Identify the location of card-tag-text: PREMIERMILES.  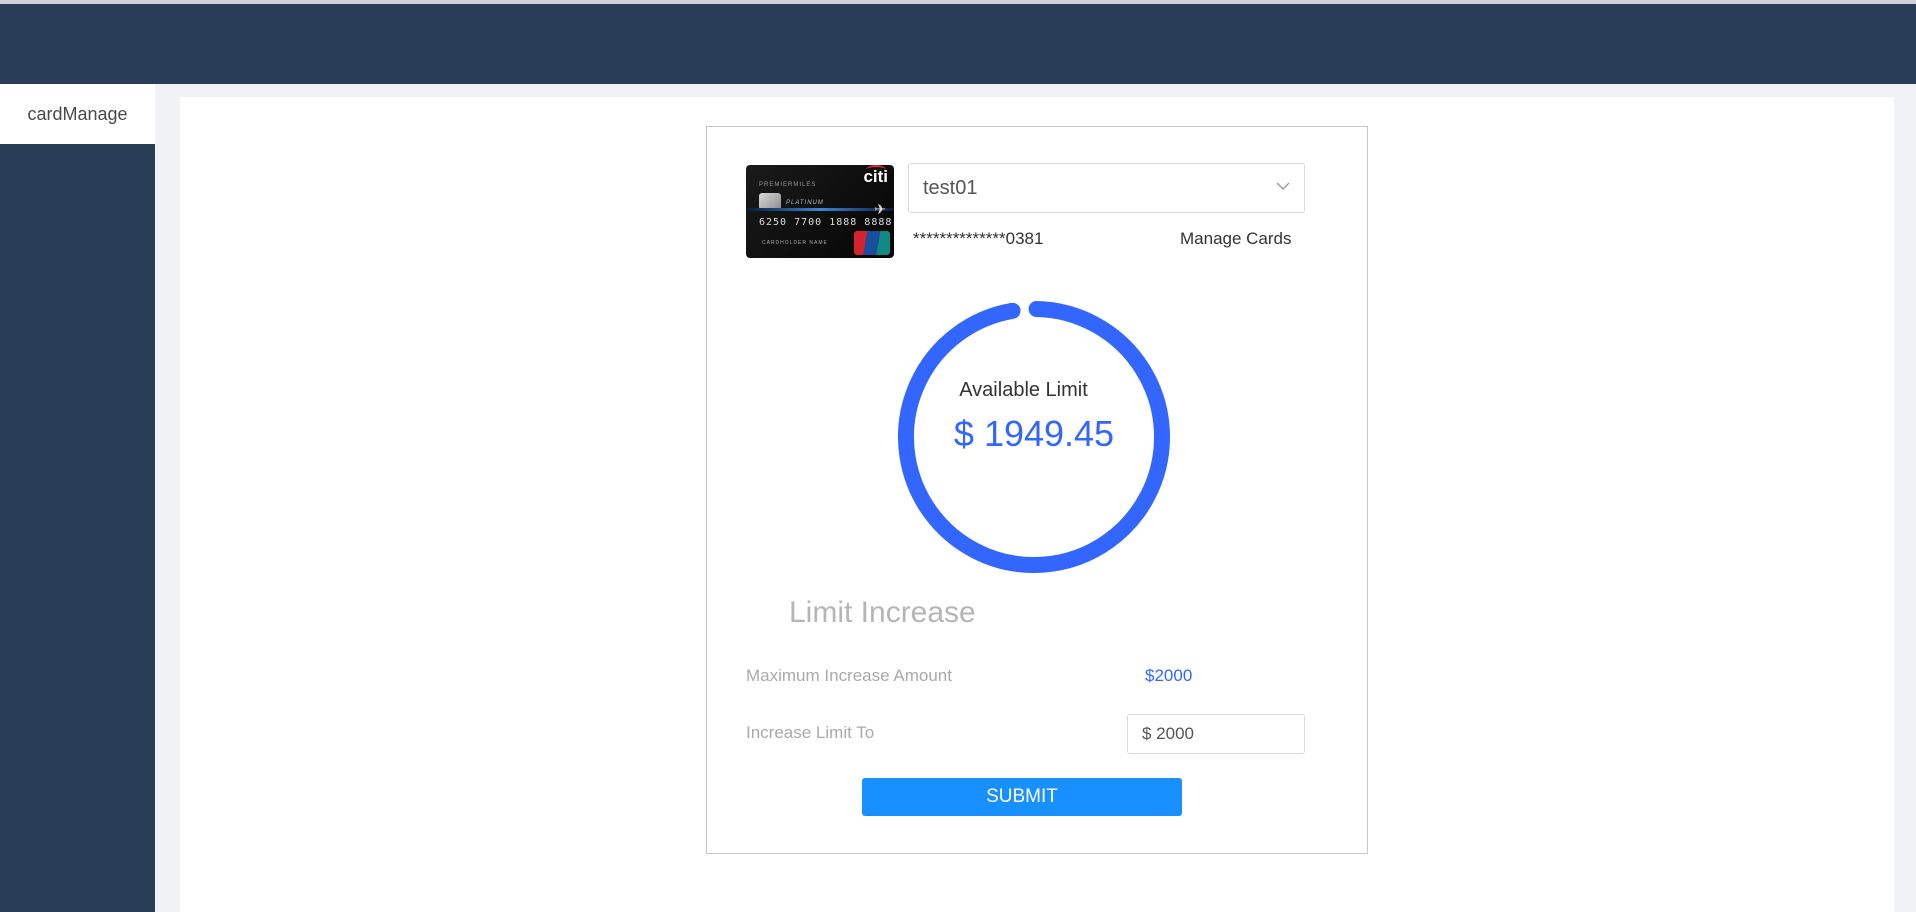
(788, 185).